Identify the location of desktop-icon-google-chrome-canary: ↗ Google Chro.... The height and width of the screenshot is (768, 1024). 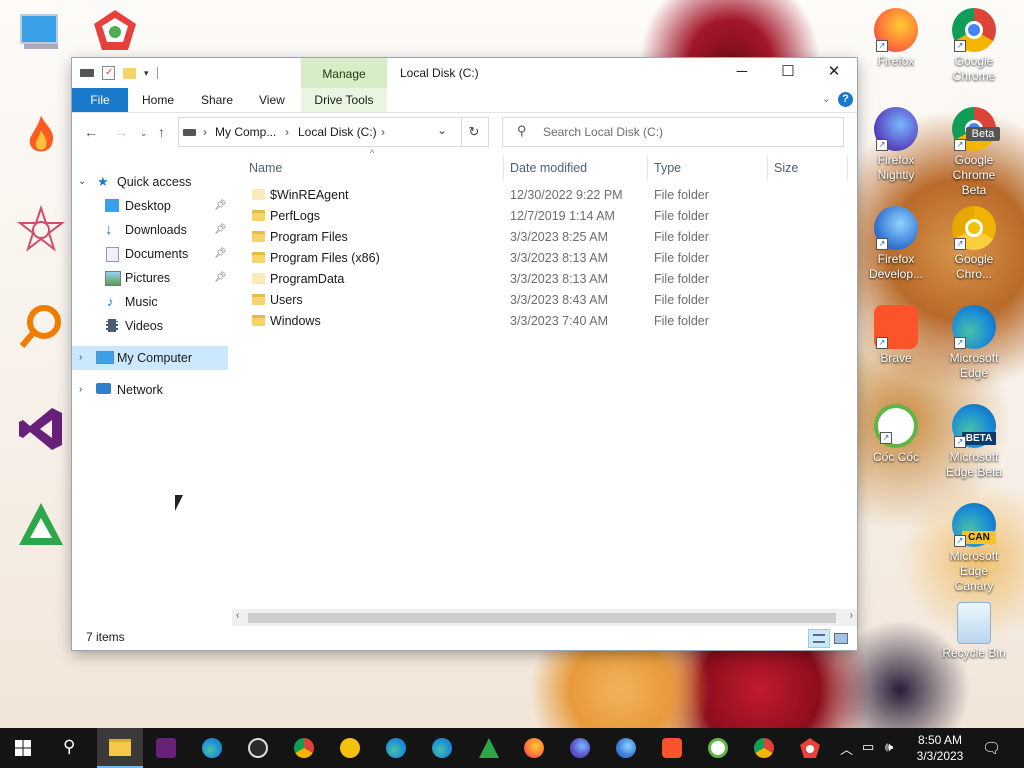
(974, 244).